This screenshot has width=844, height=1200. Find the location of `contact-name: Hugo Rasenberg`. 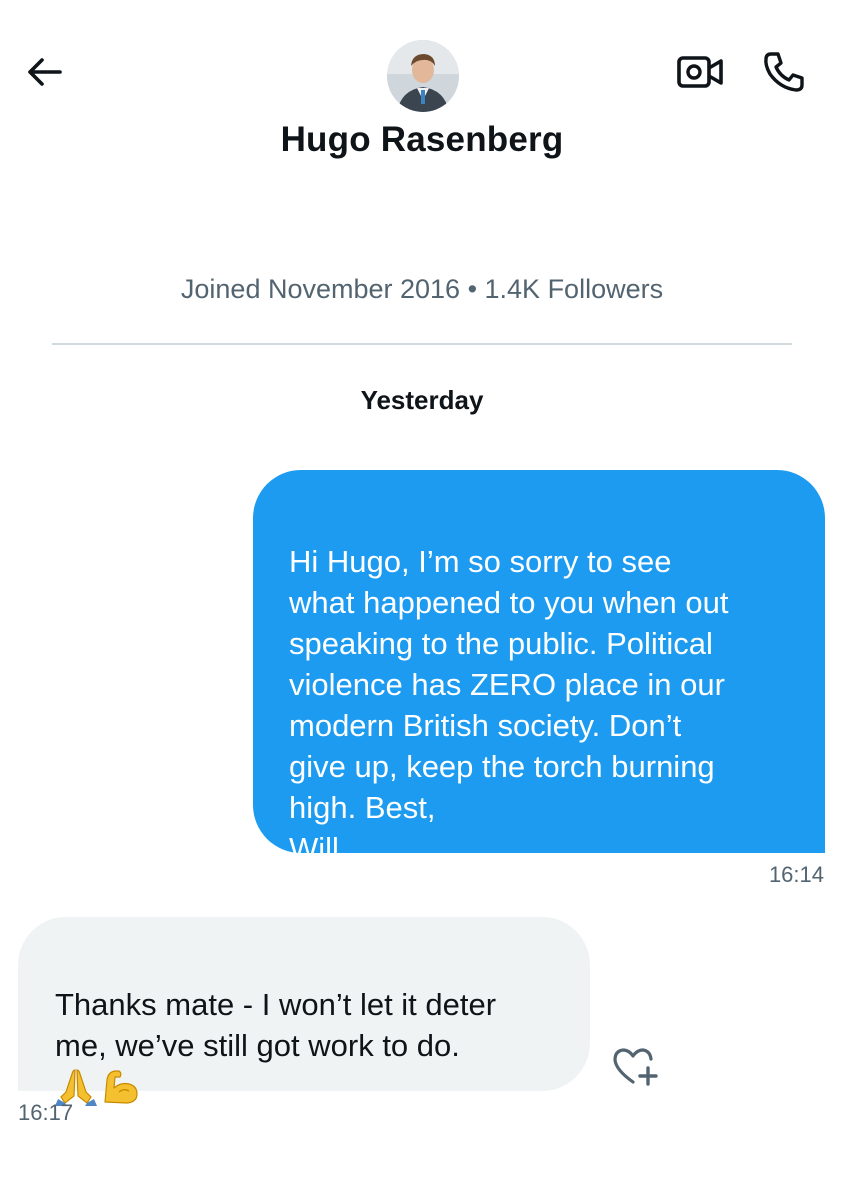

contact-name: Hugo Rasenberg is located at coordinates (422, 140).